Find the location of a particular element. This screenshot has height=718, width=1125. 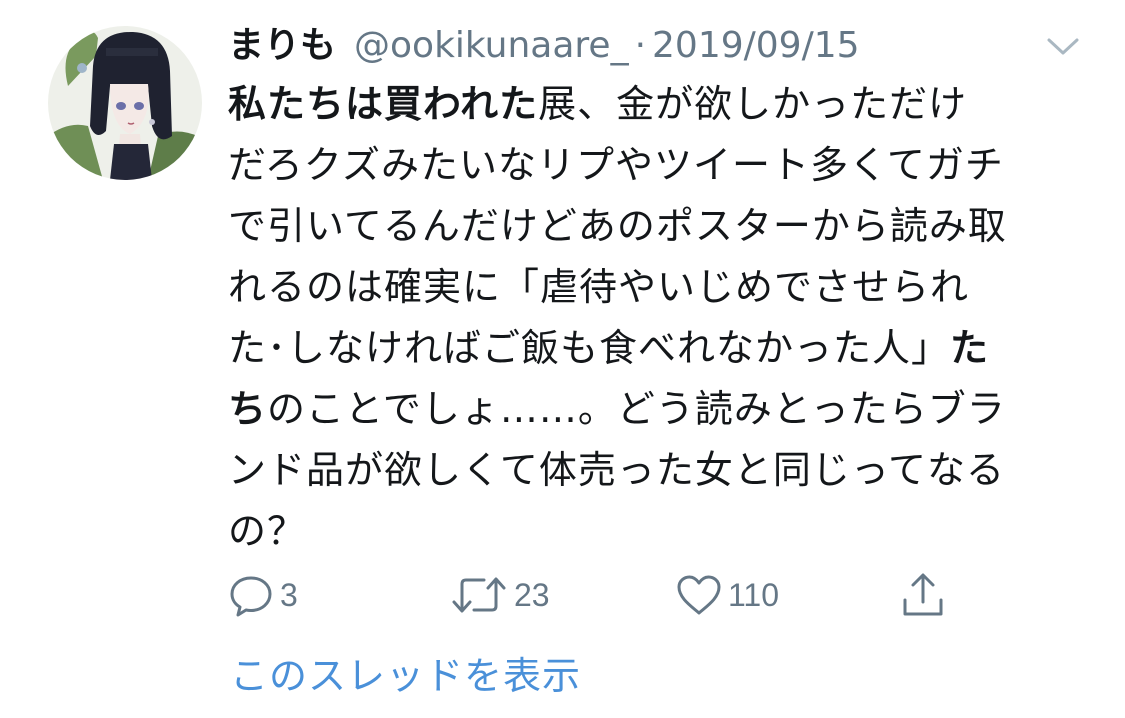

retweet-count: 23 is located at coordinates (532, 594).